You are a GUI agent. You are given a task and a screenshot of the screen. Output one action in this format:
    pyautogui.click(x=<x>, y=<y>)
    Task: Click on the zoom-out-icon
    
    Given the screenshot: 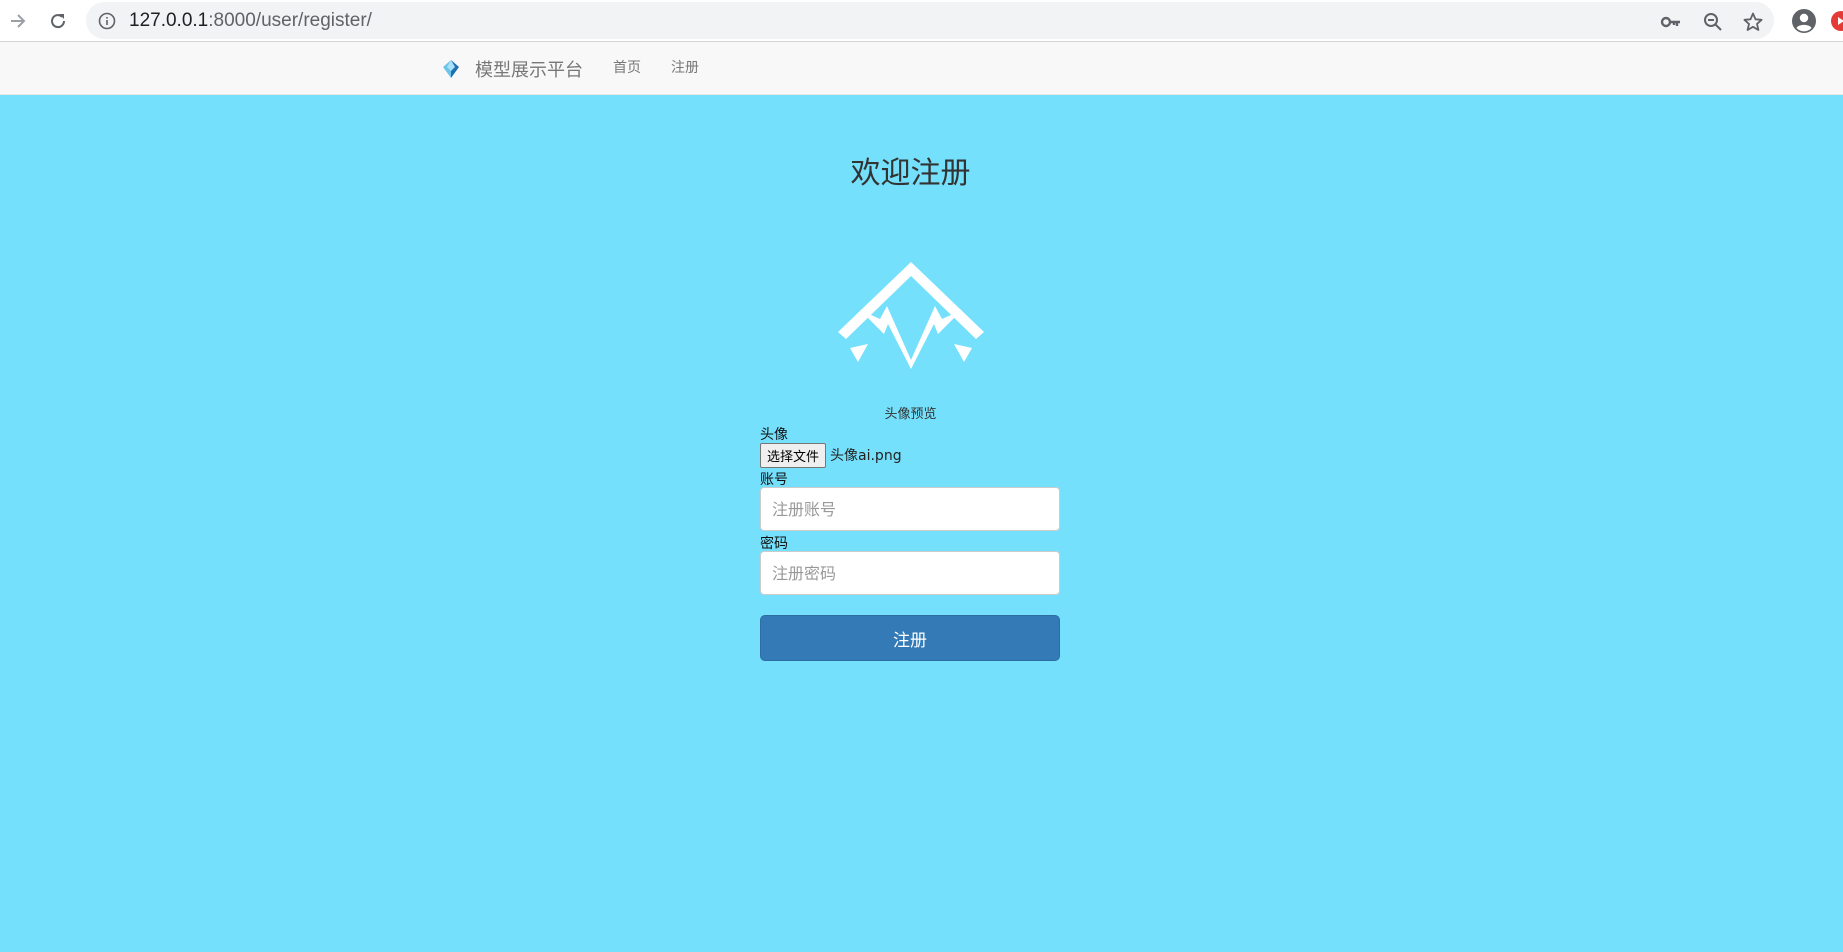 What is the action you would take?
    pyautogui.click(x=1713, y=22)
    